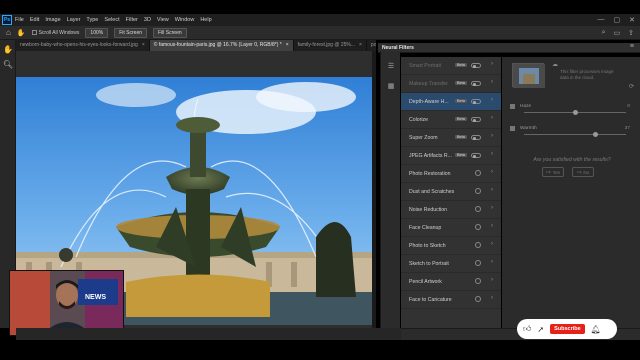  What do you see at coordinates (628, 106) in the screenshot?
I see `haze-value: 0` at bounding box center [628, 106].